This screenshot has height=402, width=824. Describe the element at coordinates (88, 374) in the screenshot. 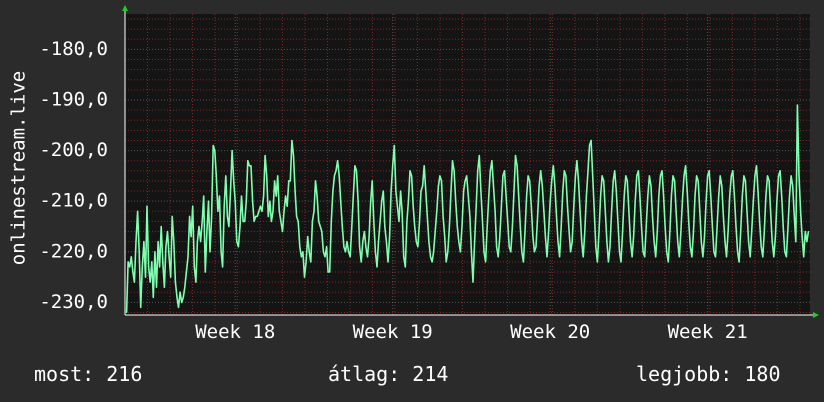

I see `stat-current: most: 216` at that location.